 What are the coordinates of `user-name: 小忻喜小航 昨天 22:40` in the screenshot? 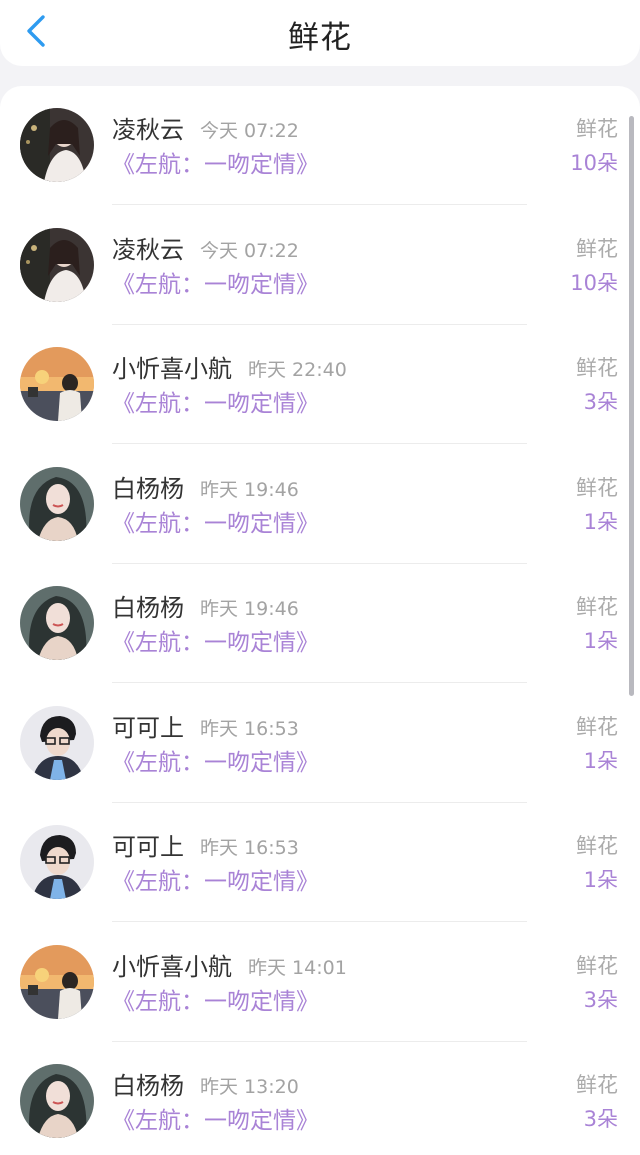 It's located at (229, 366).